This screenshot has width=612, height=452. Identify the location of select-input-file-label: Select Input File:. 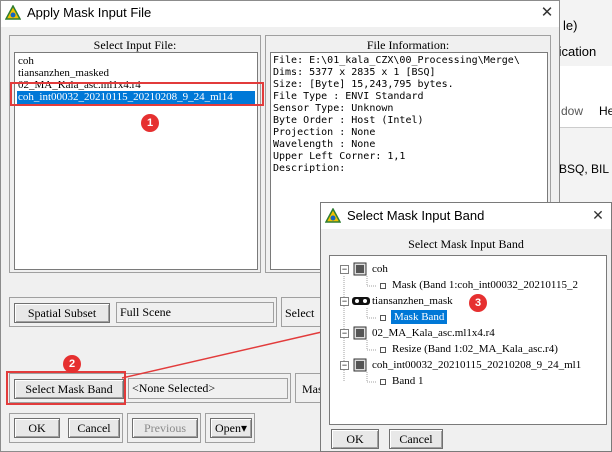
(135, 45).